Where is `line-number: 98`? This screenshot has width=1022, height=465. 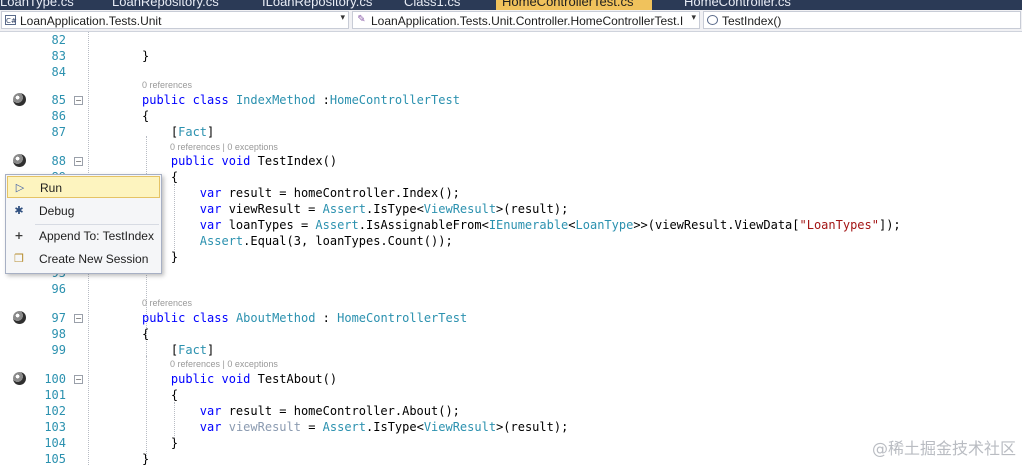
line-number: 98 is located at coordinates (58, 334).